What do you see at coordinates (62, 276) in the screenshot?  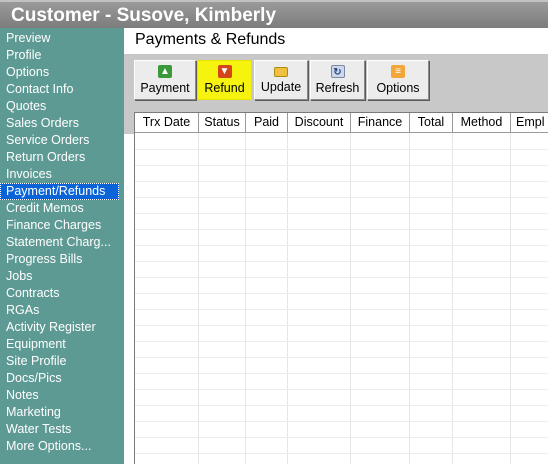 I see `sidebar-item-jobs: Jobs` at bounding box center [62, 276].